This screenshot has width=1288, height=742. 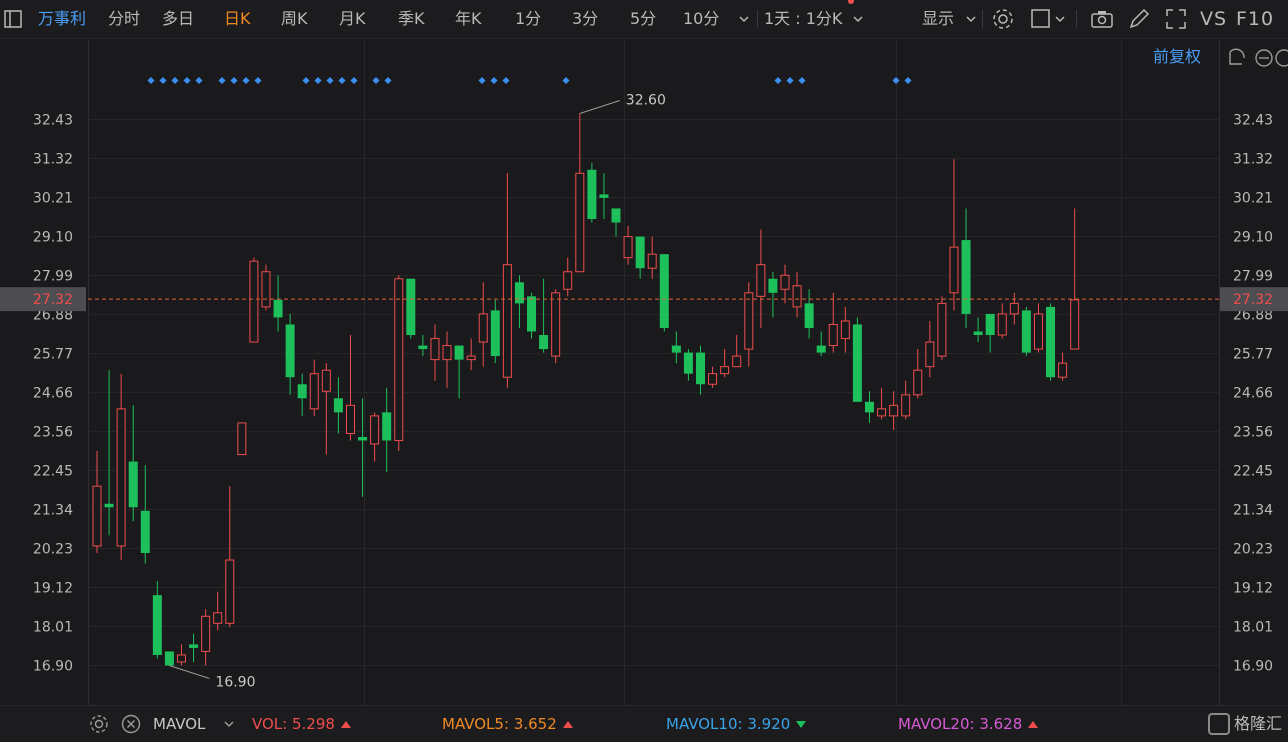 What do you see at coordinates (1258, 723) in the screenshot?
I see `brand-name: 格隆汇` at bounding box center [1258, 723].